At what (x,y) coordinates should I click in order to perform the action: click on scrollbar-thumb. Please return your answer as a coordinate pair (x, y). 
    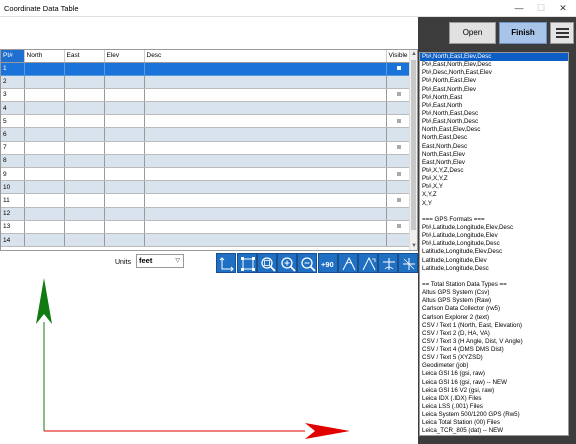
    Looking at the image, I should click on (413, 145).